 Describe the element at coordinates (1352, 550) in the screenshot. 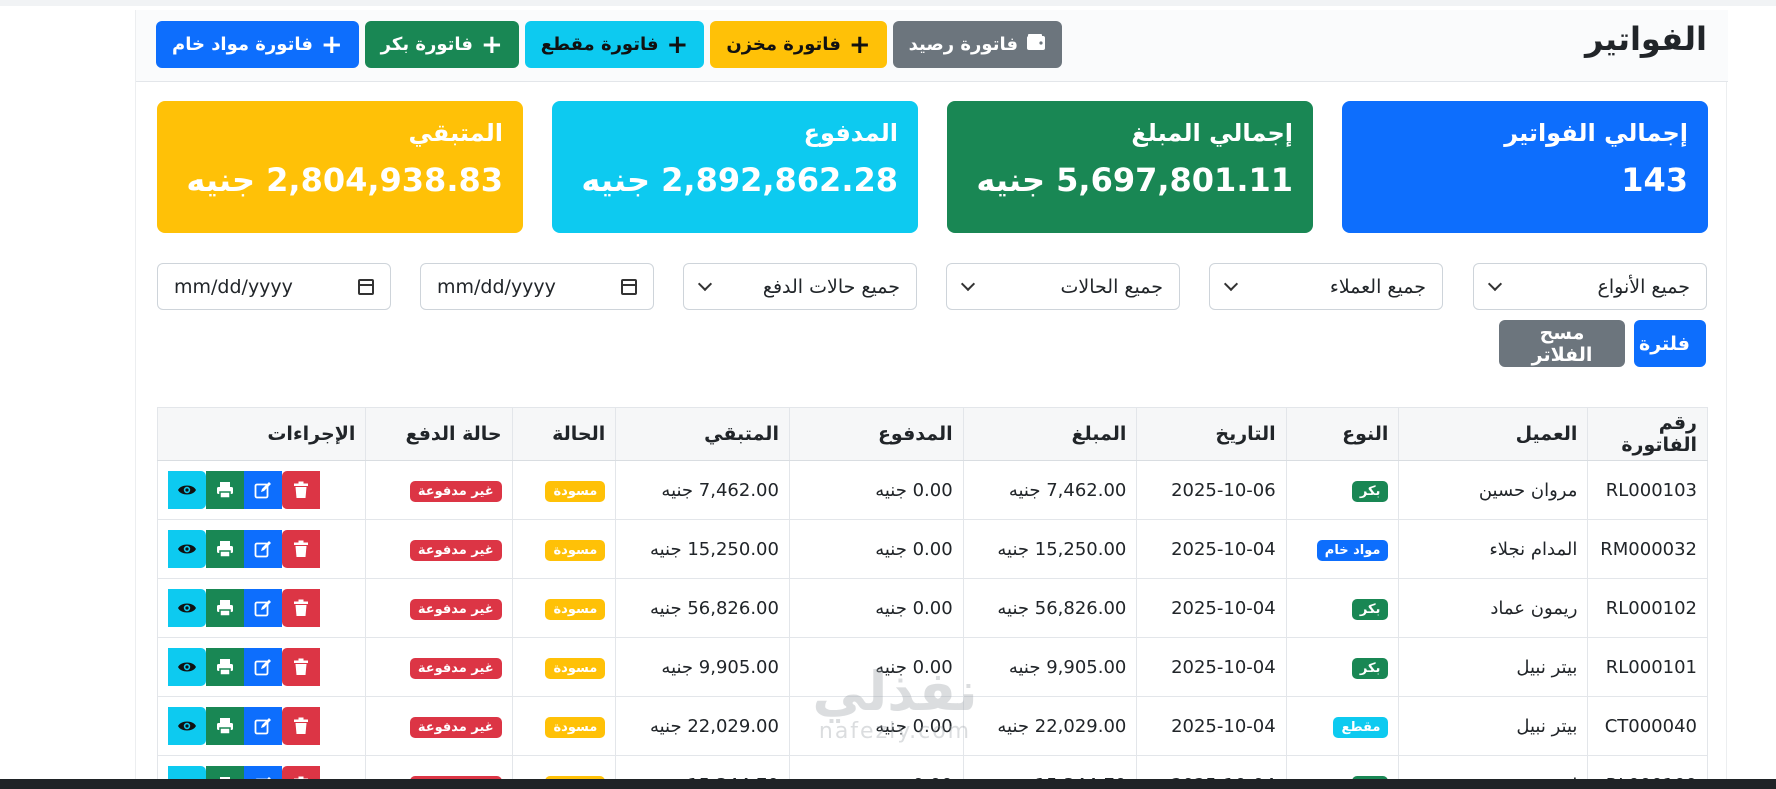

I see `type-badge: مواد خام` at that location.